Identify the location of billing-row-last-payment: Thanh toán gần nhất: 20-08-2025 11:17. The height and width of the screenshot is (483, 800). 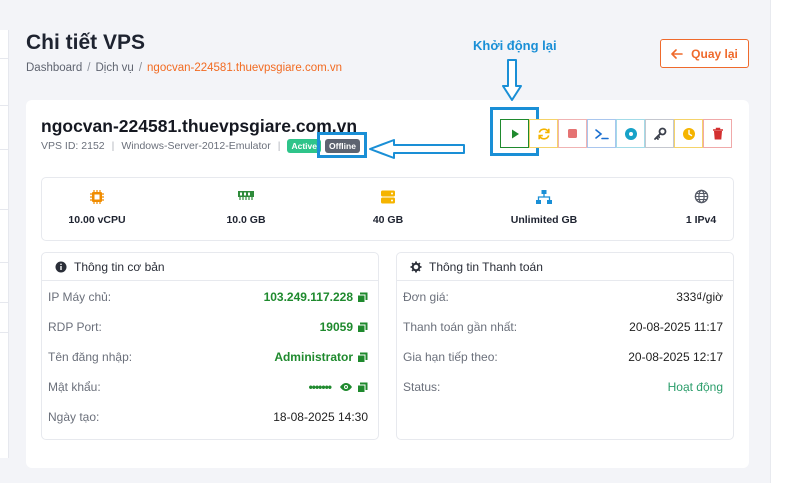
(563, 327).